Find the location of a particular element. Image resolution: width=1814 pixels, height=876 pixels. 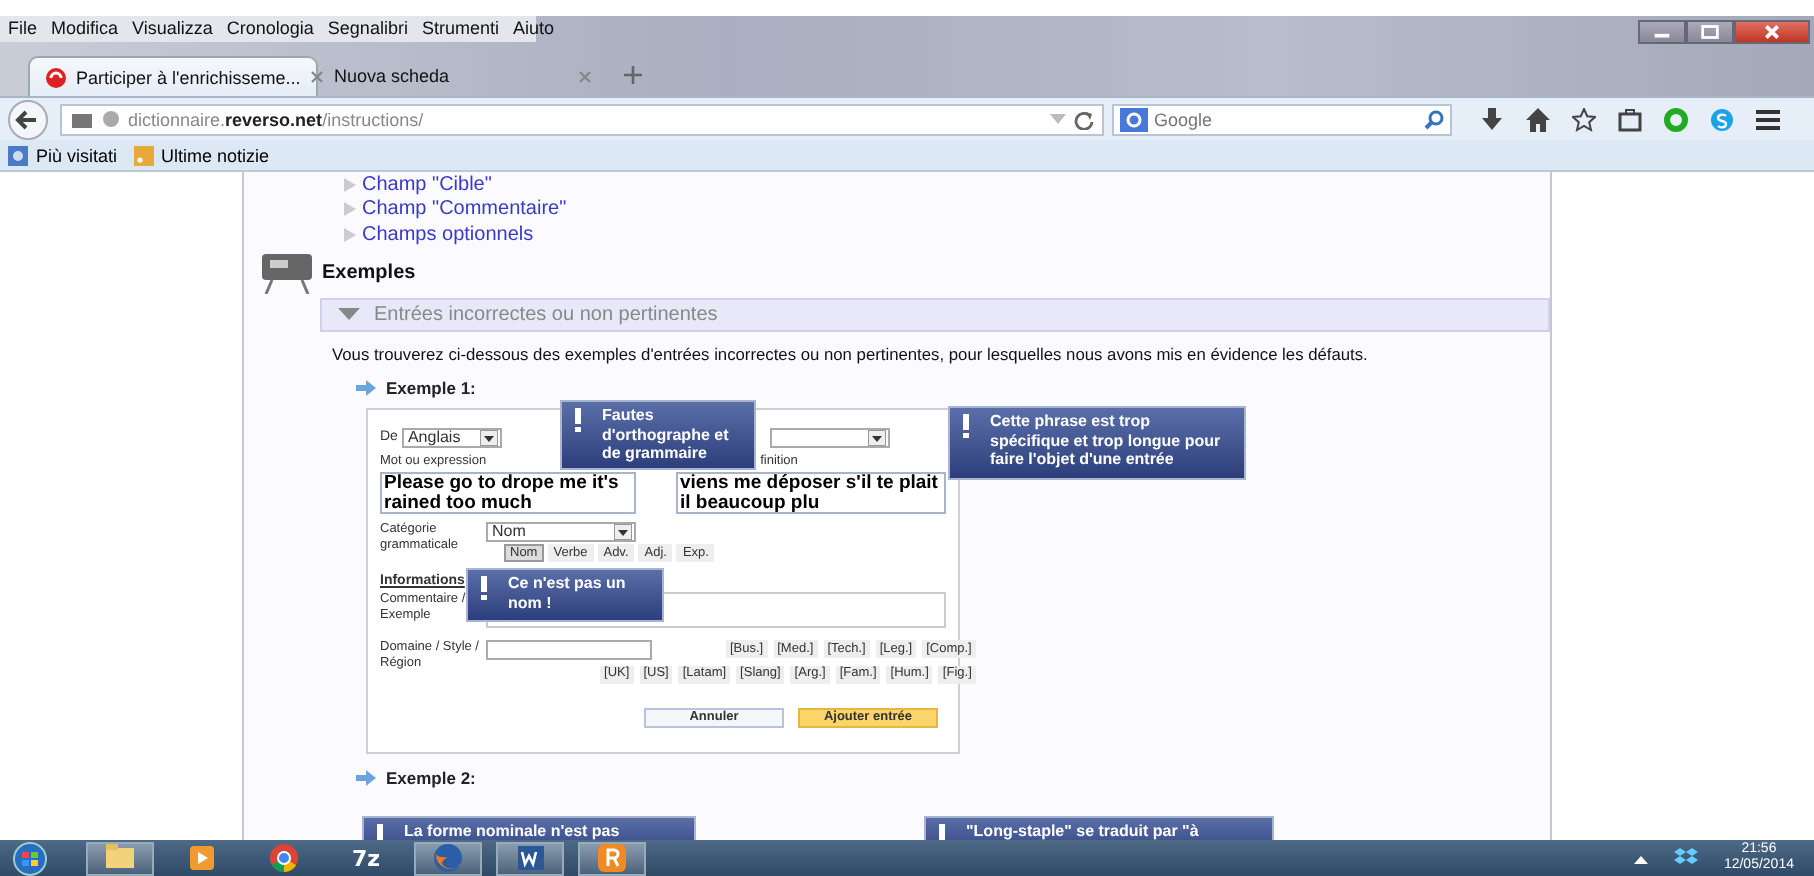

outline-link: Champs optionnels is located at coordinates (448, 234).